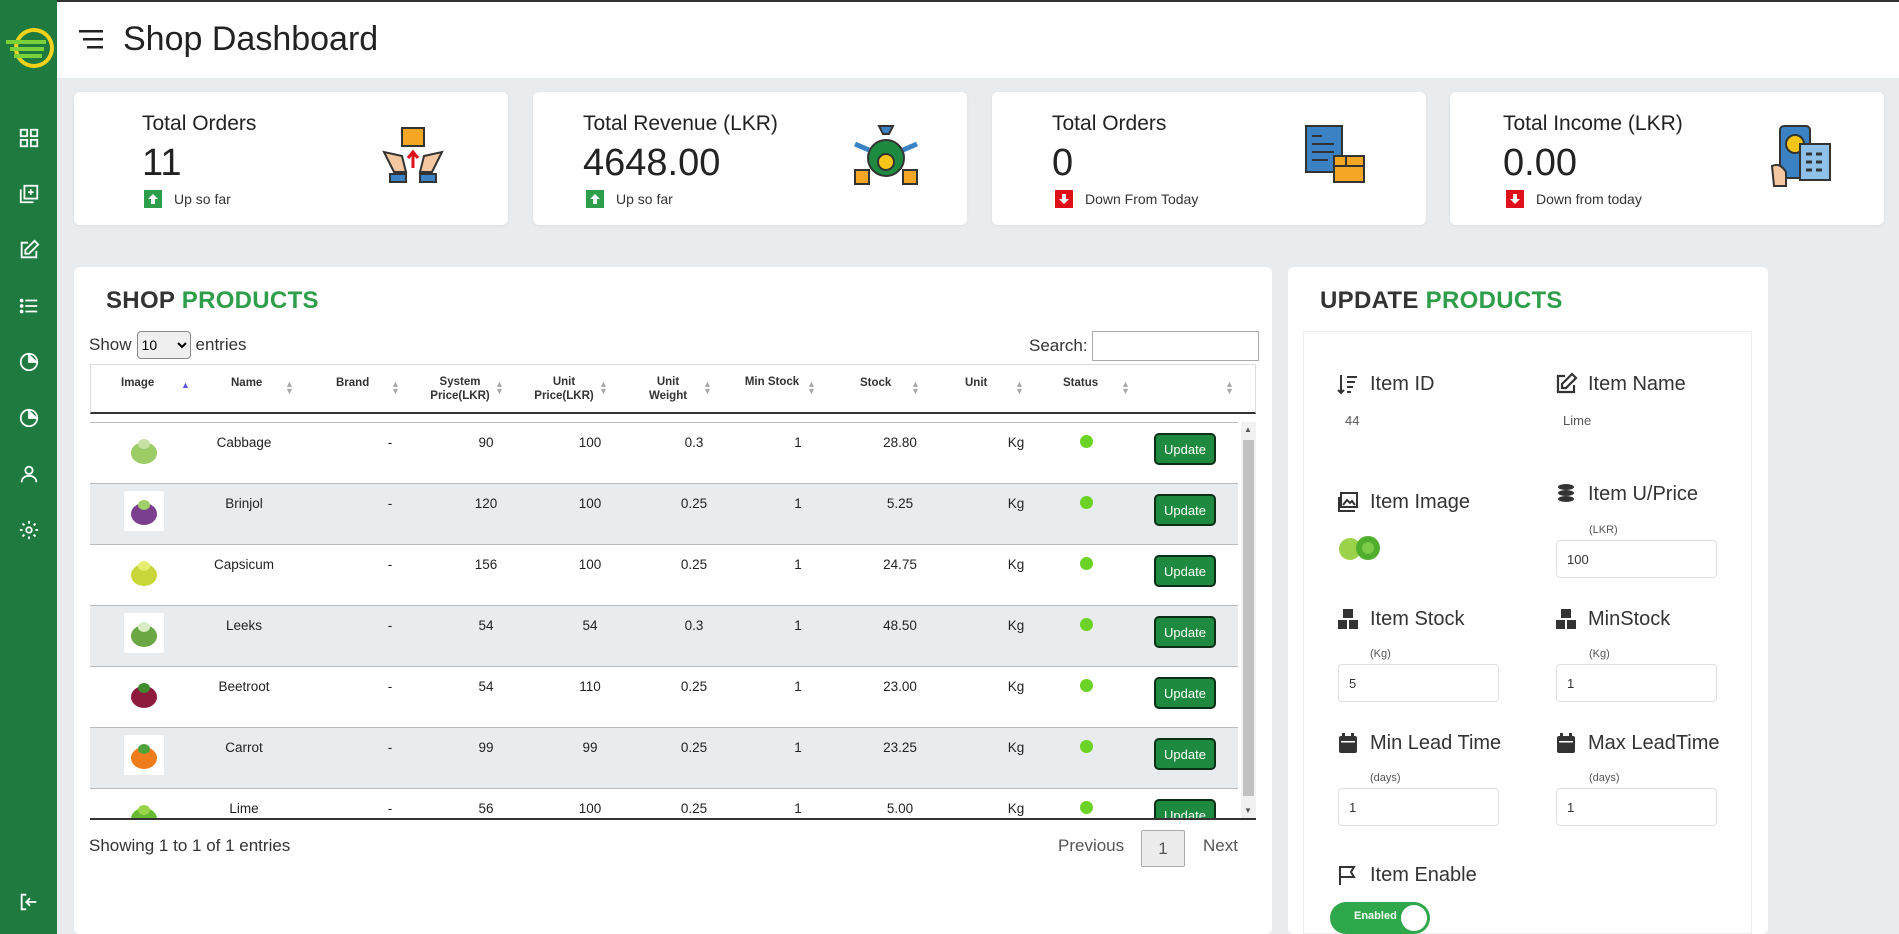  Describe the element at coordinates (1441, 300) in the screenshot. I see `update-panel-title: UPDATE PRODUCTS` at that location.